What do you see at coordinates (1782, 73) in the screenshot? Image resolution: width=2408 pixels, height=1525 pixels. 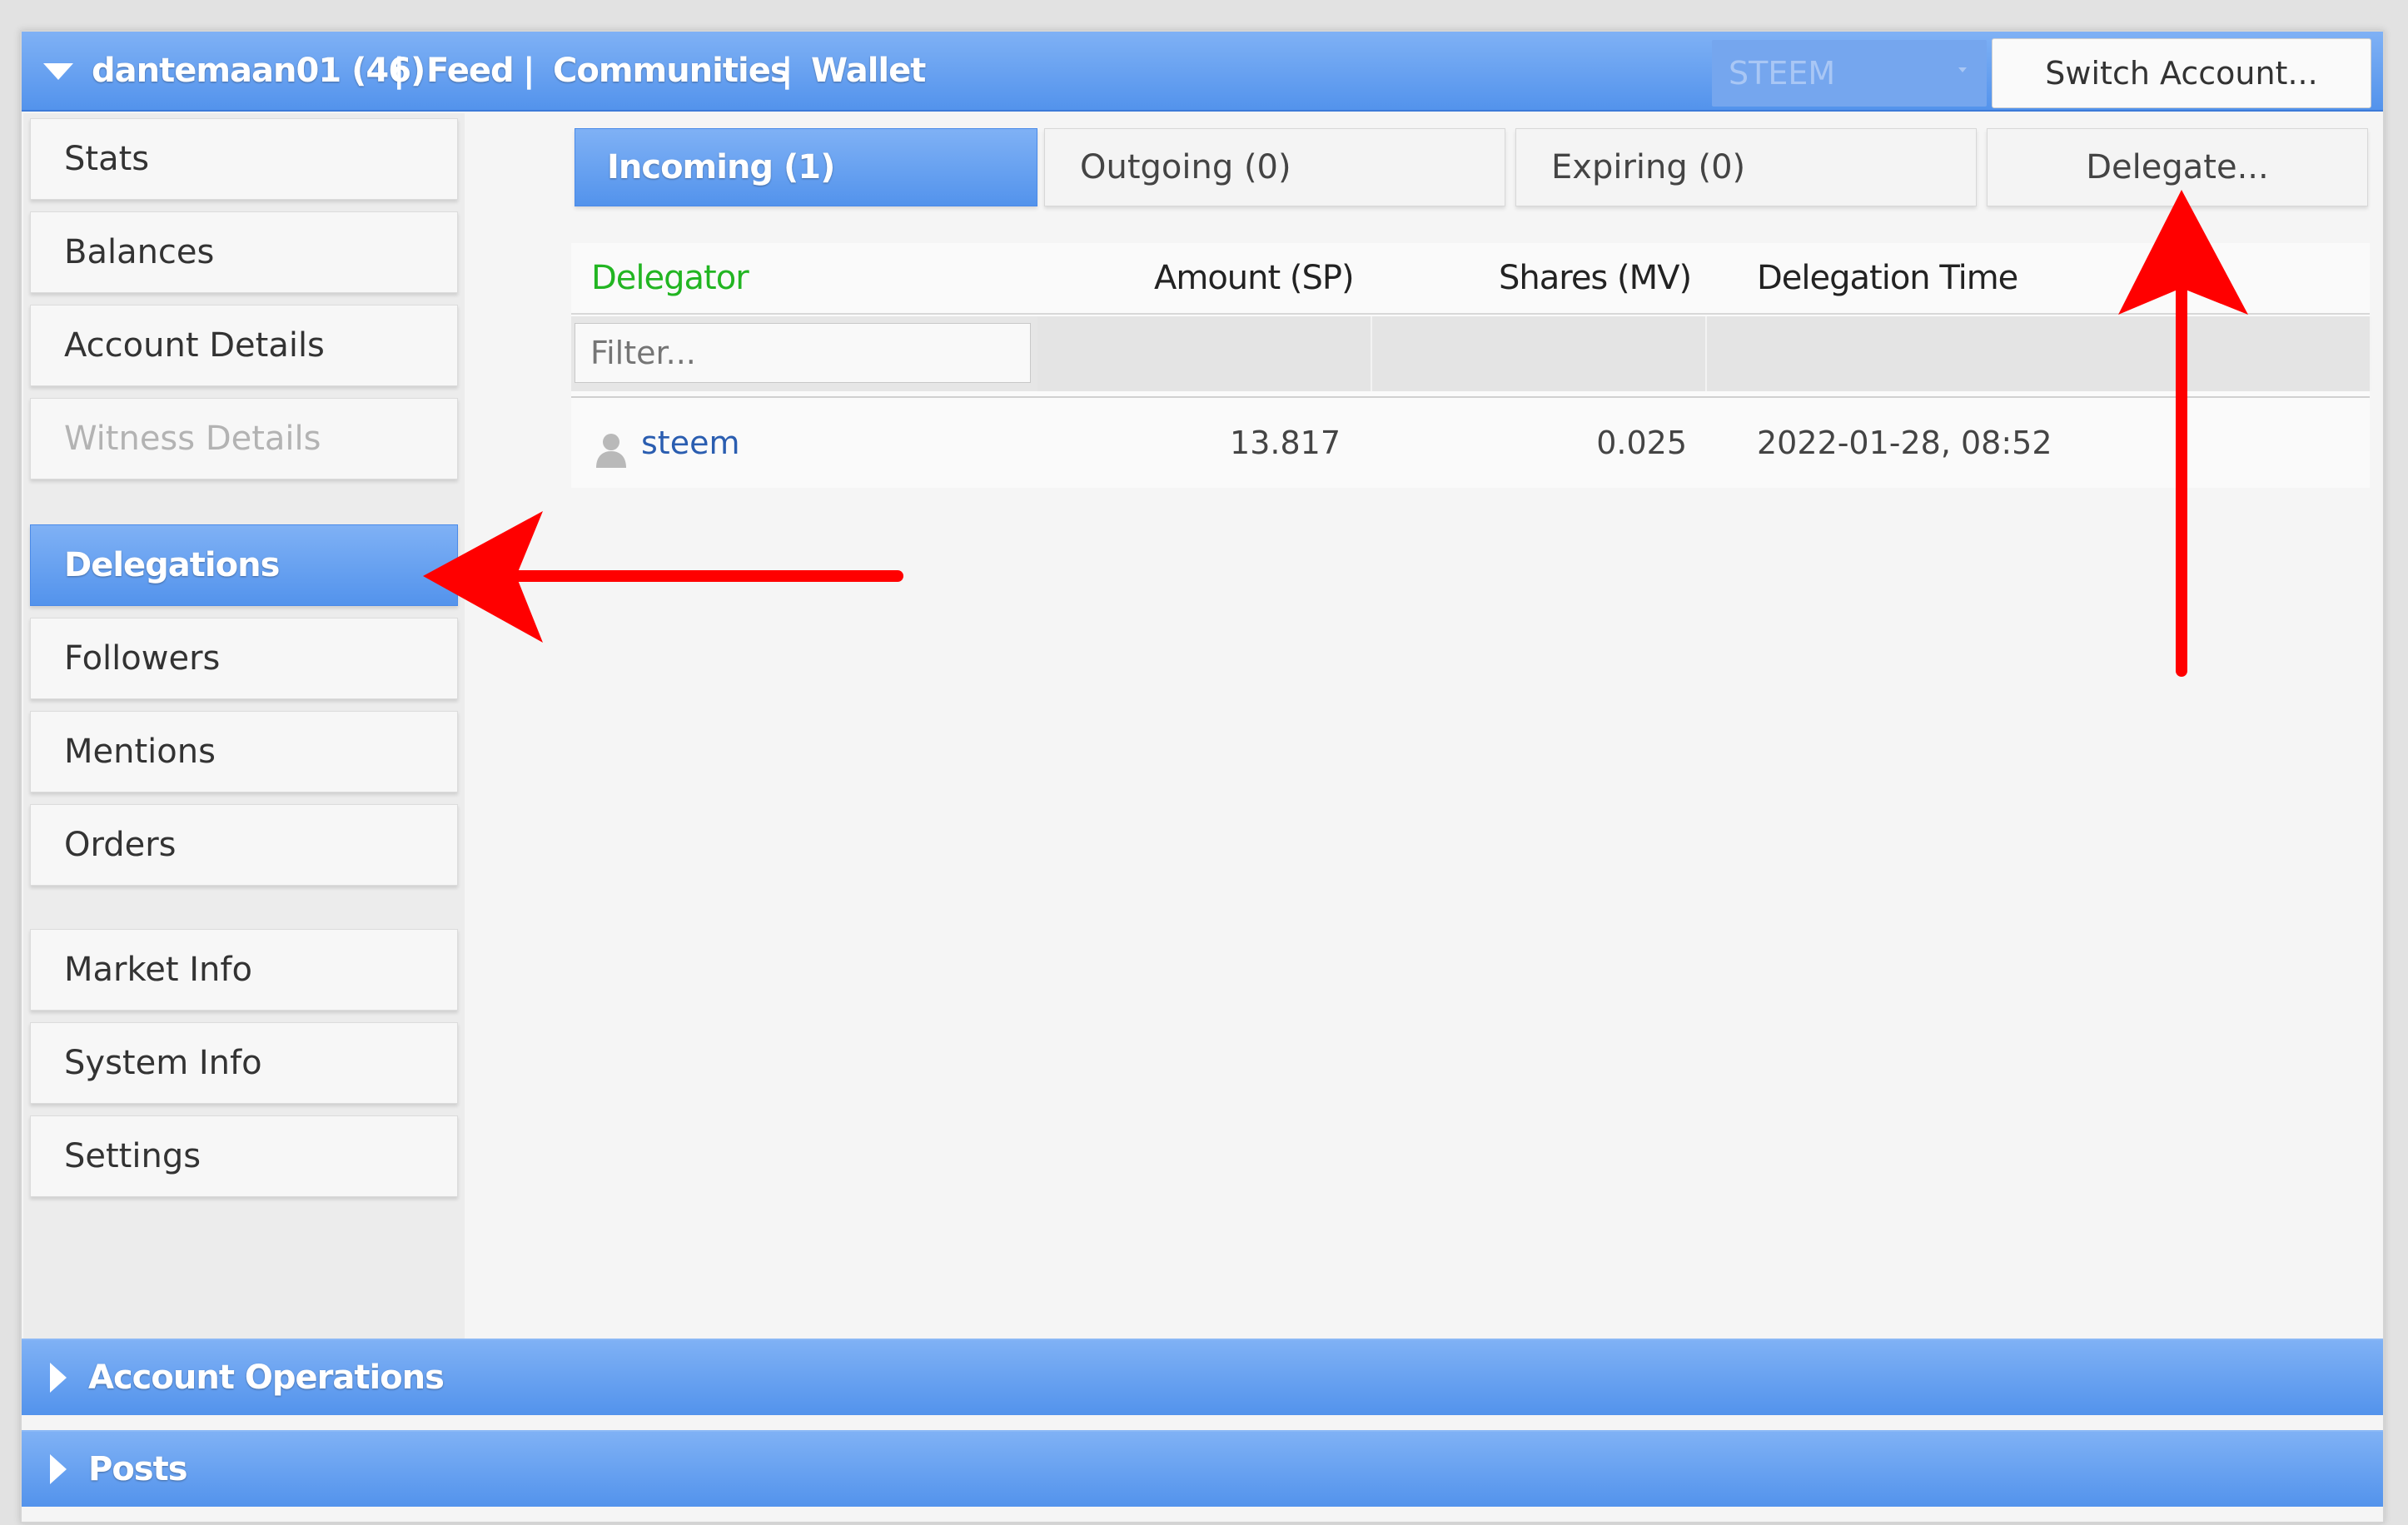 I see `currency-select-value: STEEM` at bounding box center [1782, 73].